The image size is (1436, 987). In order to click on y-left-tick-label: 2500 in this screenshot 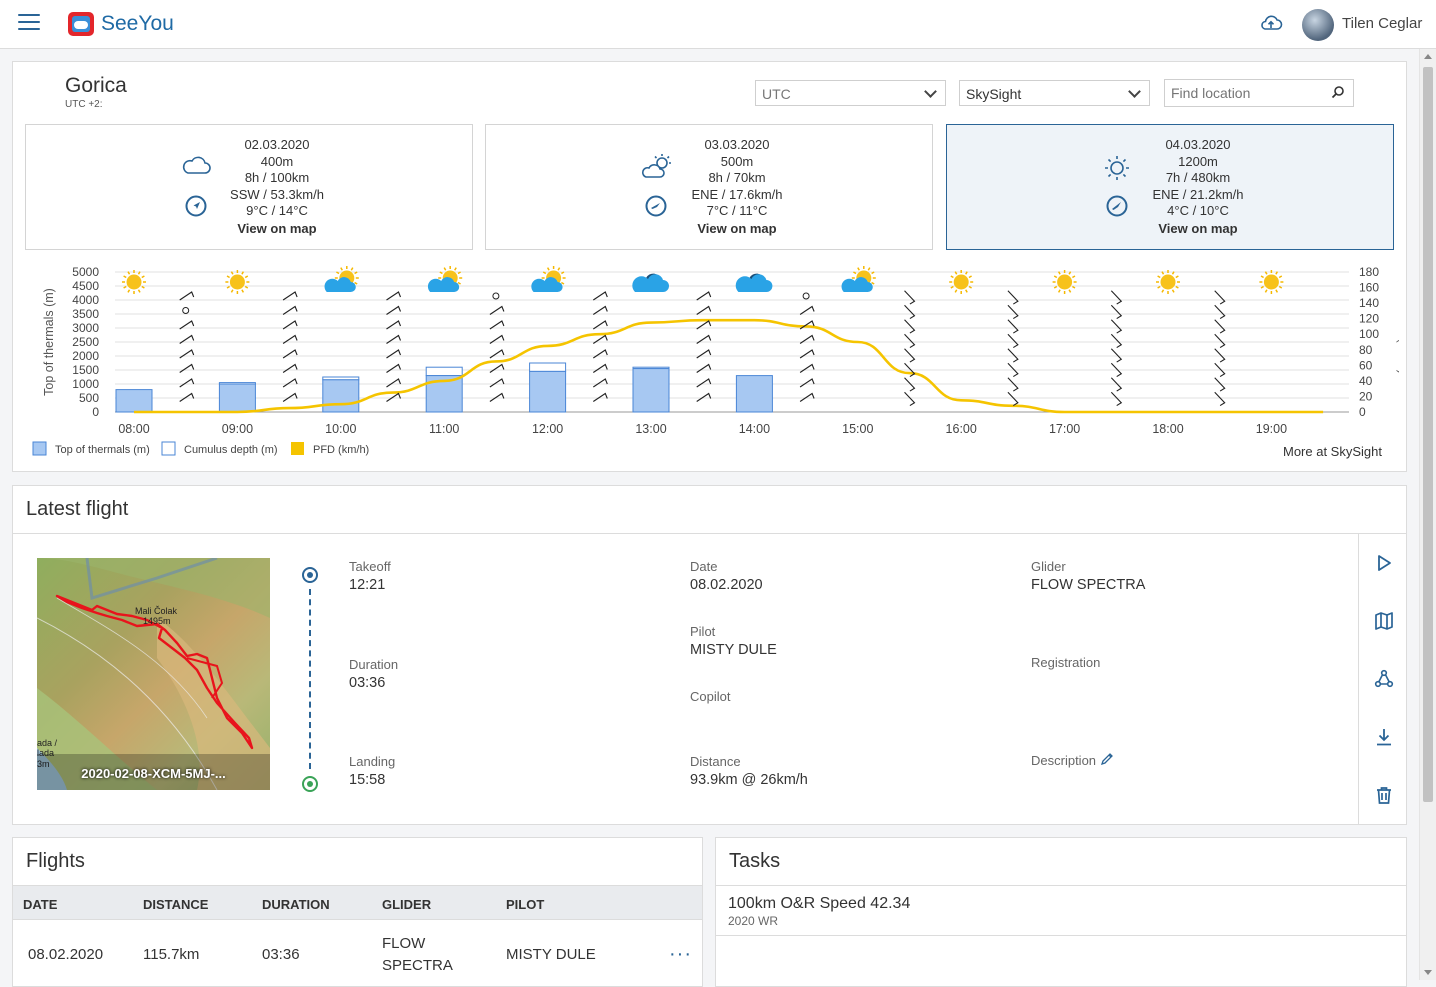, I will do `click(85, 342)`.